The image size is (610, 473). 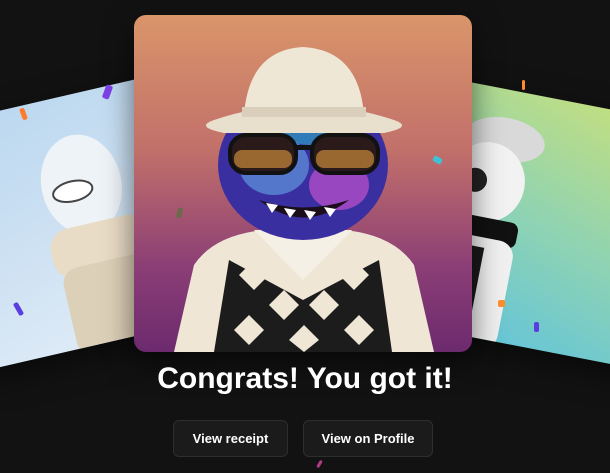 What do you see at coordinates (230, 438) in the screenshot?
I see `view-receipt-button: View receipt` at bounding box center [230, 438].